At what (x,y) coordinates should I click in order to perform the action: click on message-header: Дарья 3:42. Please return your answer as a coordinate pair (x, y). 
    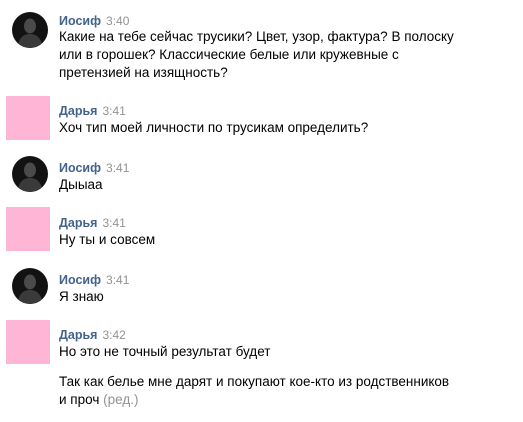
    Looking at the image, I should click on (92, 334).